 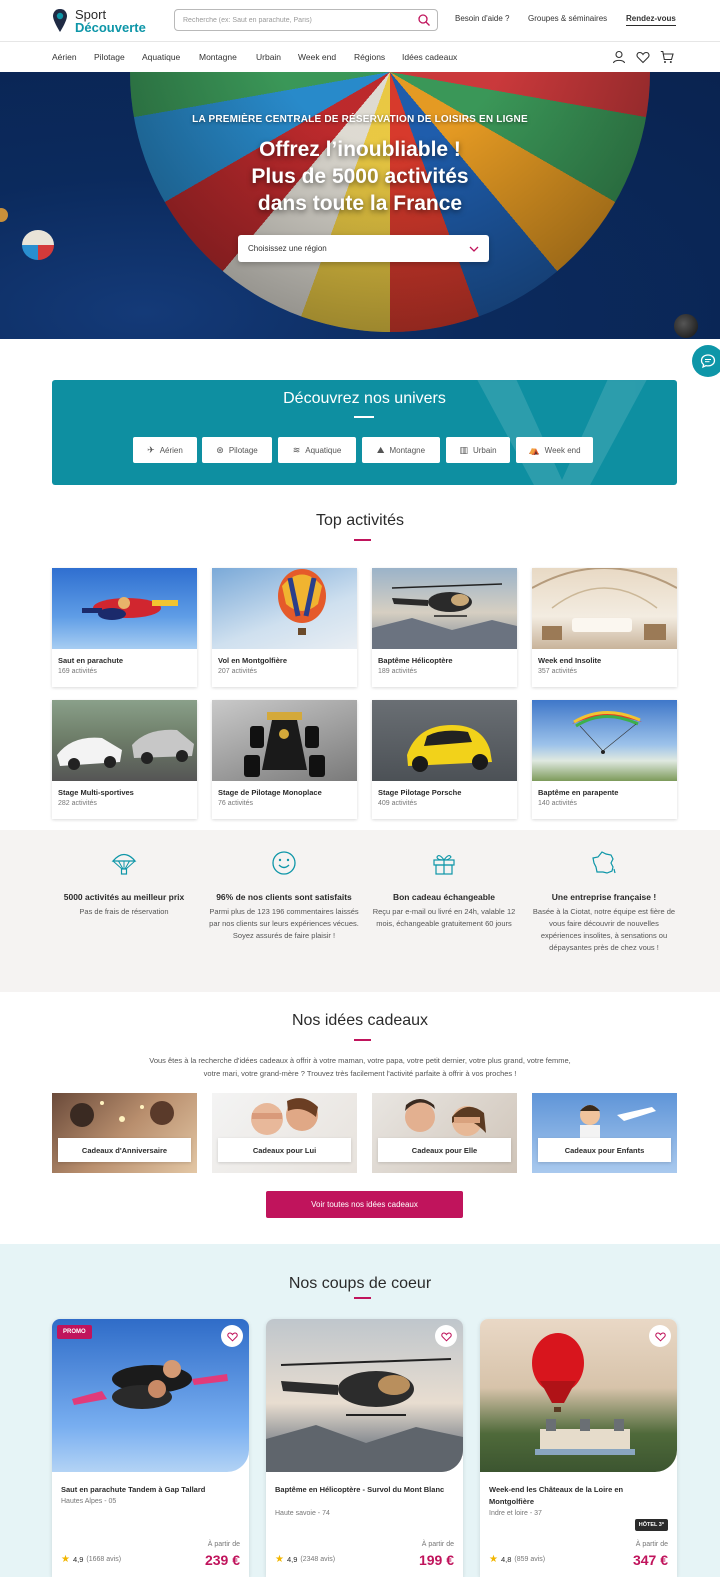 What do you see at coordinates (284, 1133) in the screenshot?
I see `gift-card-lui: Cadeaux pour Lui` at bounding box center [284, 1133].